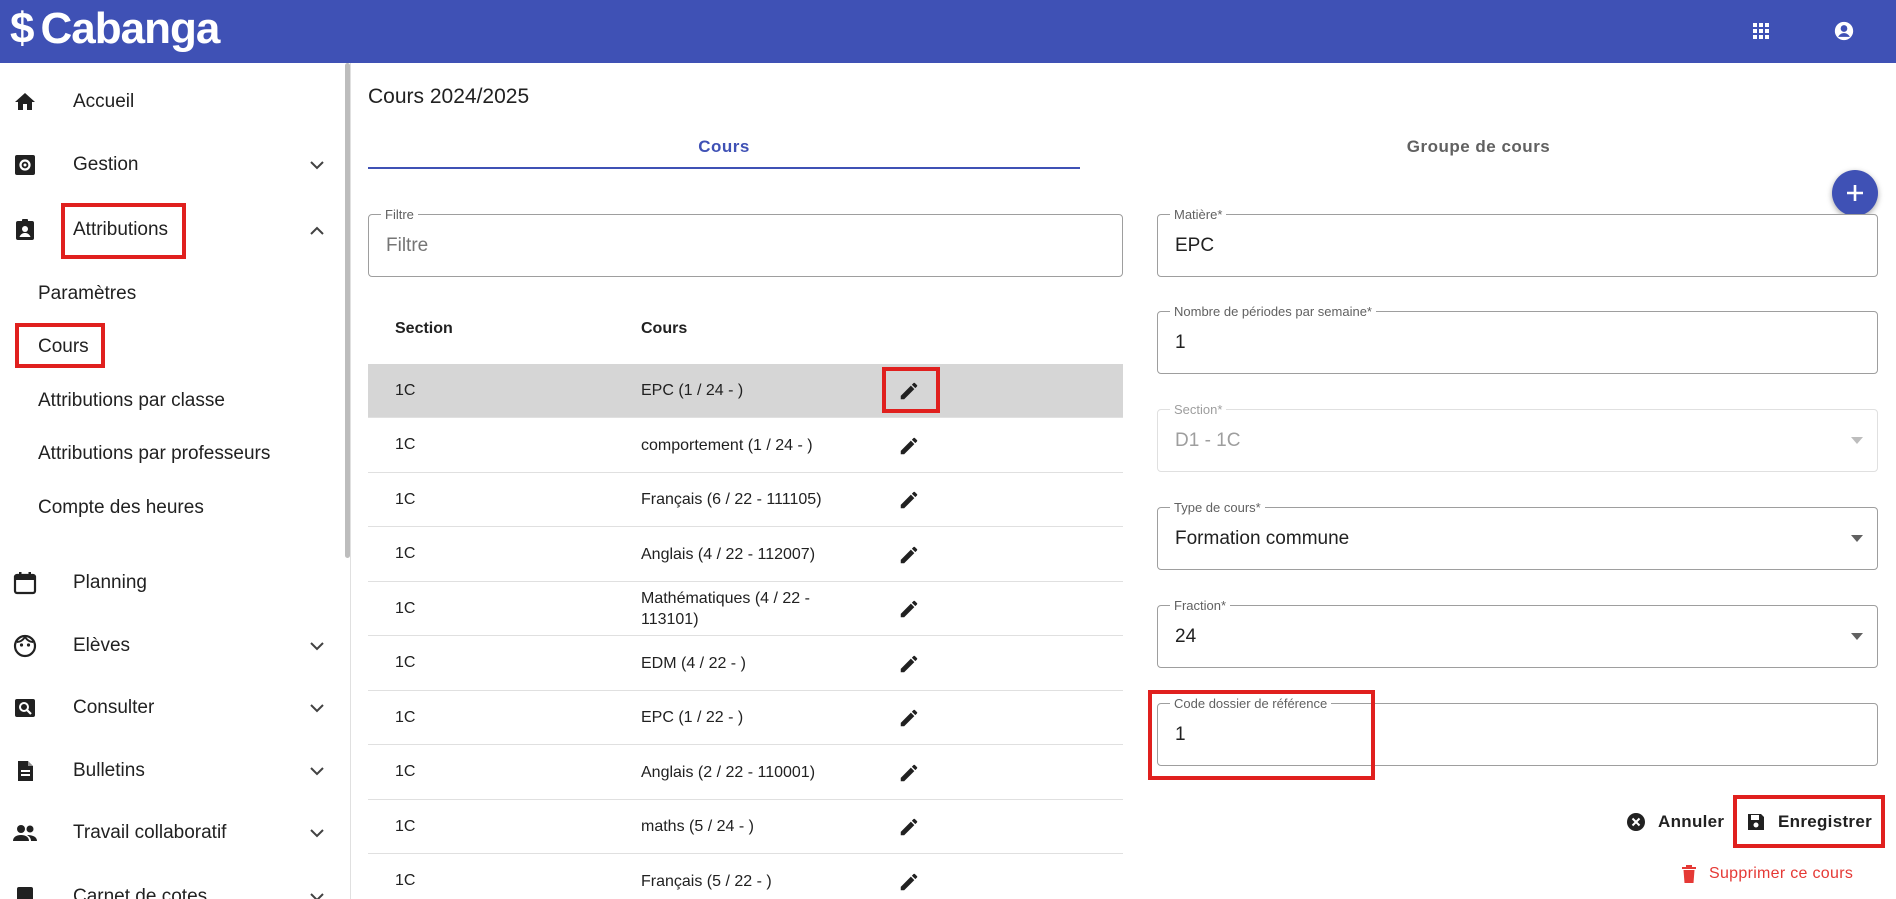 This screenshot has height=899, width=1896. I want to click on fraction-value: 24, so click(1186, 636).